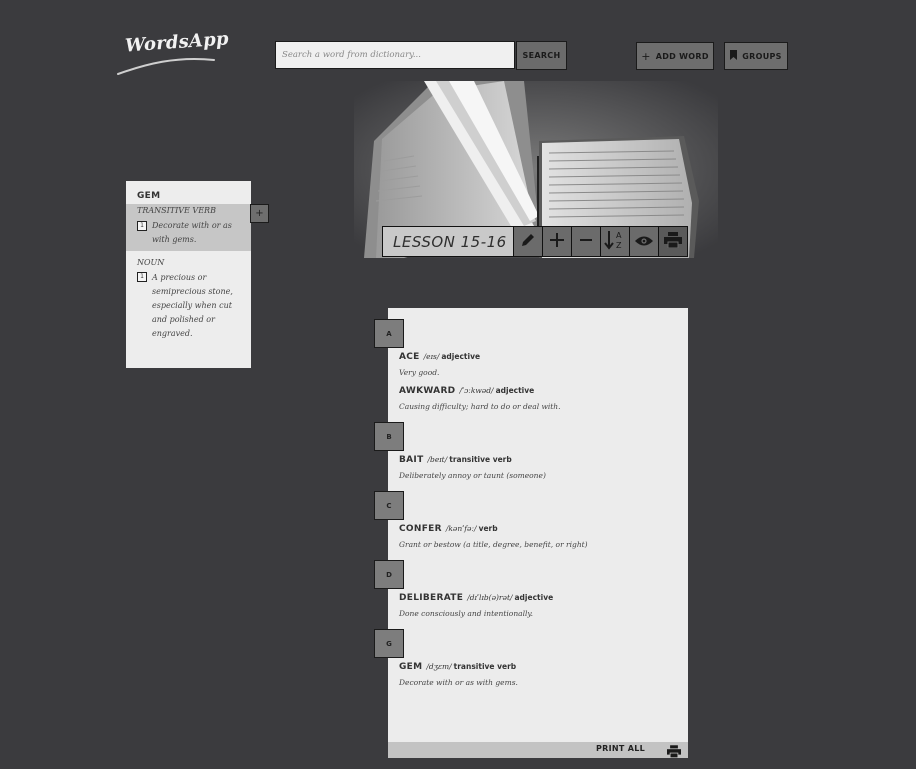 This screenshot has width=916, height=769. What do you see at coordinates (538, 750) in the screenshot?
I see `word-list-footer: PRINT ALL` at bounding box center [538, 750].